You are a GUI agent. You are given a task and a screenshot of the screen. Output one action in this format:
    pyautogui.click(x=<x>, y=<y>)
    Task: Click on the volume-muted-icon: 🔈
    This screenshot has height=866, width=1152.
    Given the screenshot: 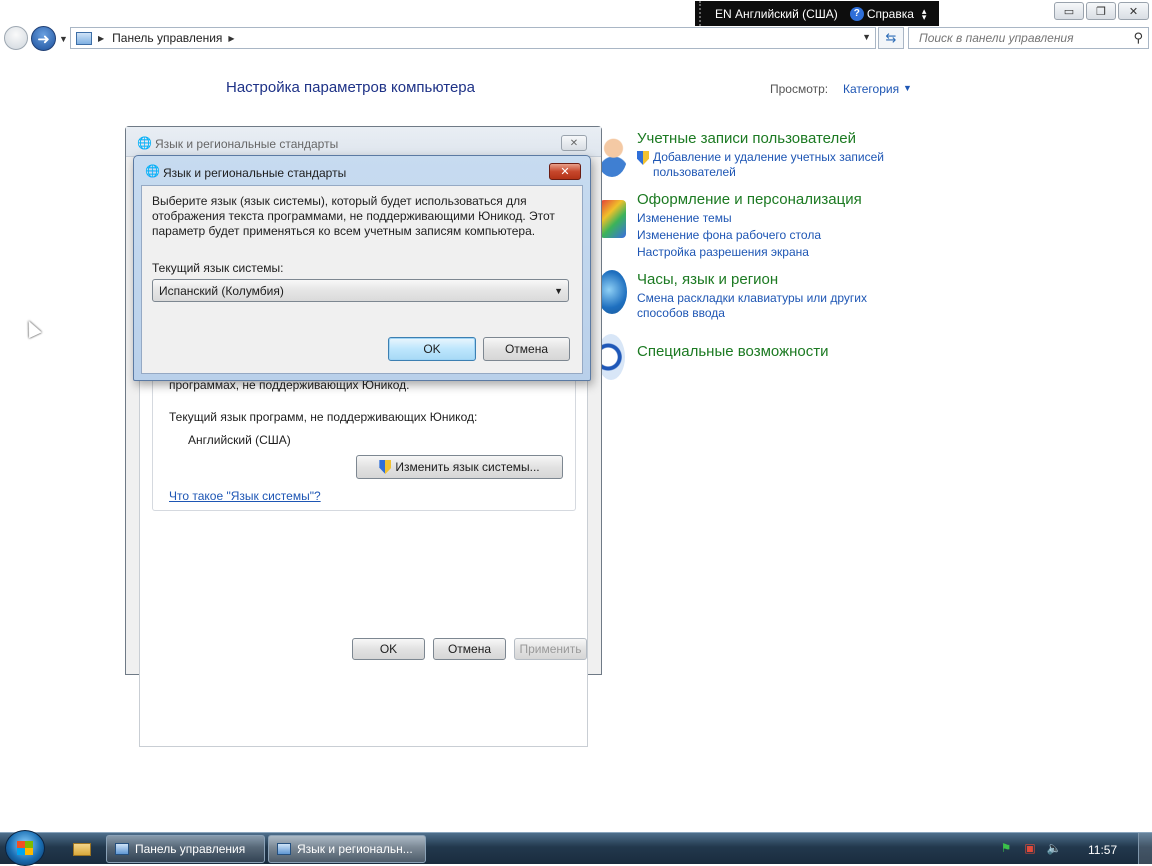 What is the action you would take?
    pyautogui.click(x=1054, y=848)
    